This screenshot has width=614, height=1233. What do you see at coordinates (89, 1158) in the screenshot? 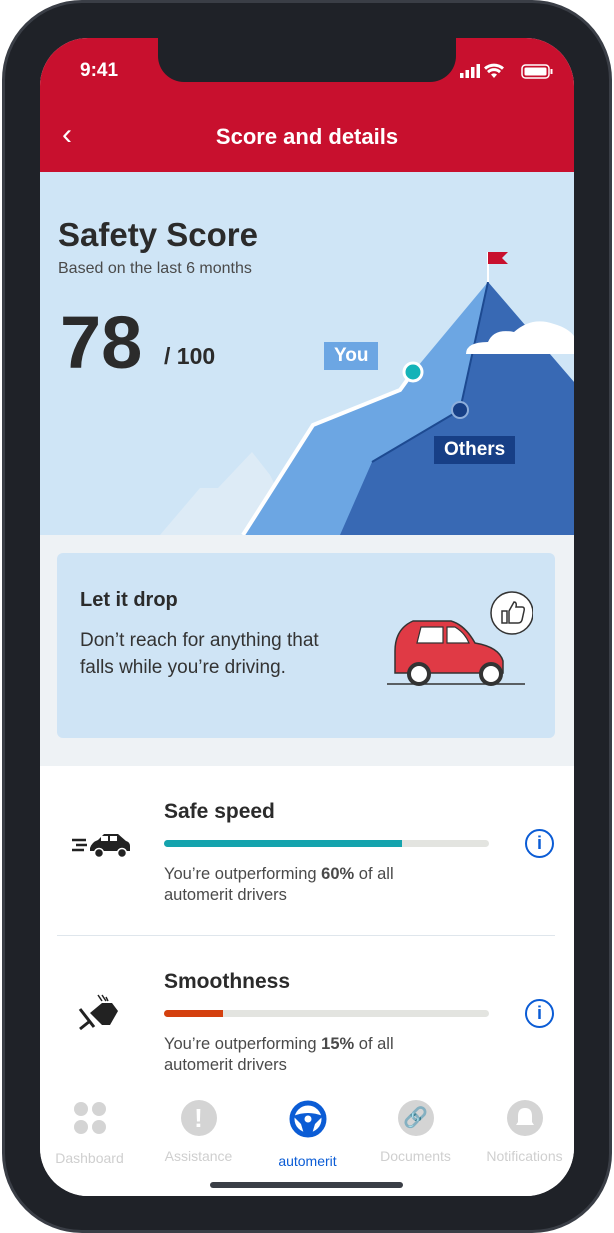
I see `tab-label: Dashboard` at bounding box center [89, 1158].